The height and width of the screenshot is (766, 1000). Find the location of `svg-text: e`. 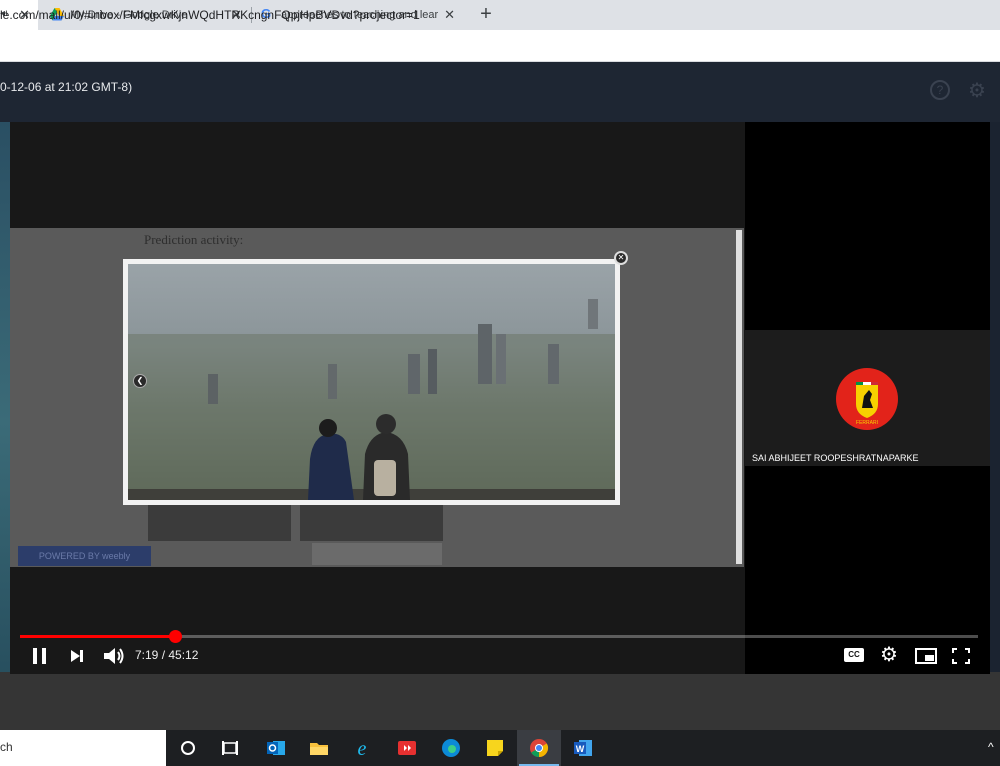

svg-text: e is located at coordinates (362, 748).